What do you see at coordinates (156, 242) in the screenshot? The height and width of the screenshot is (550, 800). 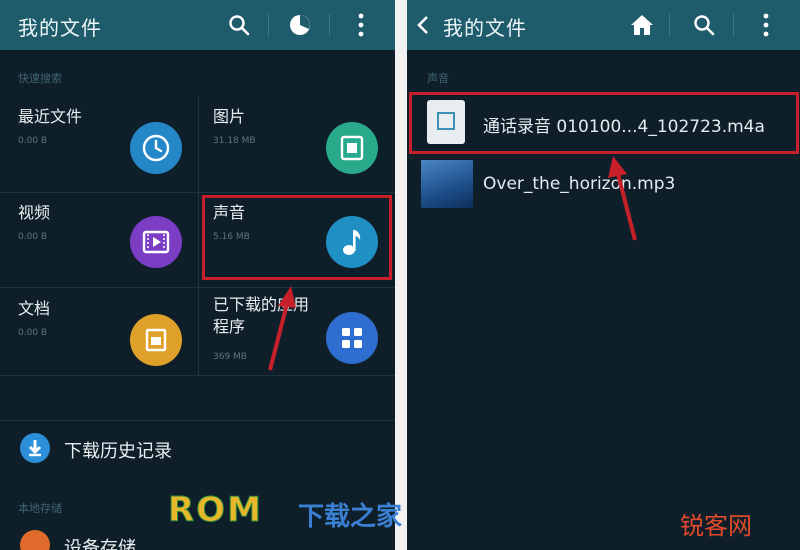 I see `video-icon` at bounding box center [156, 242].